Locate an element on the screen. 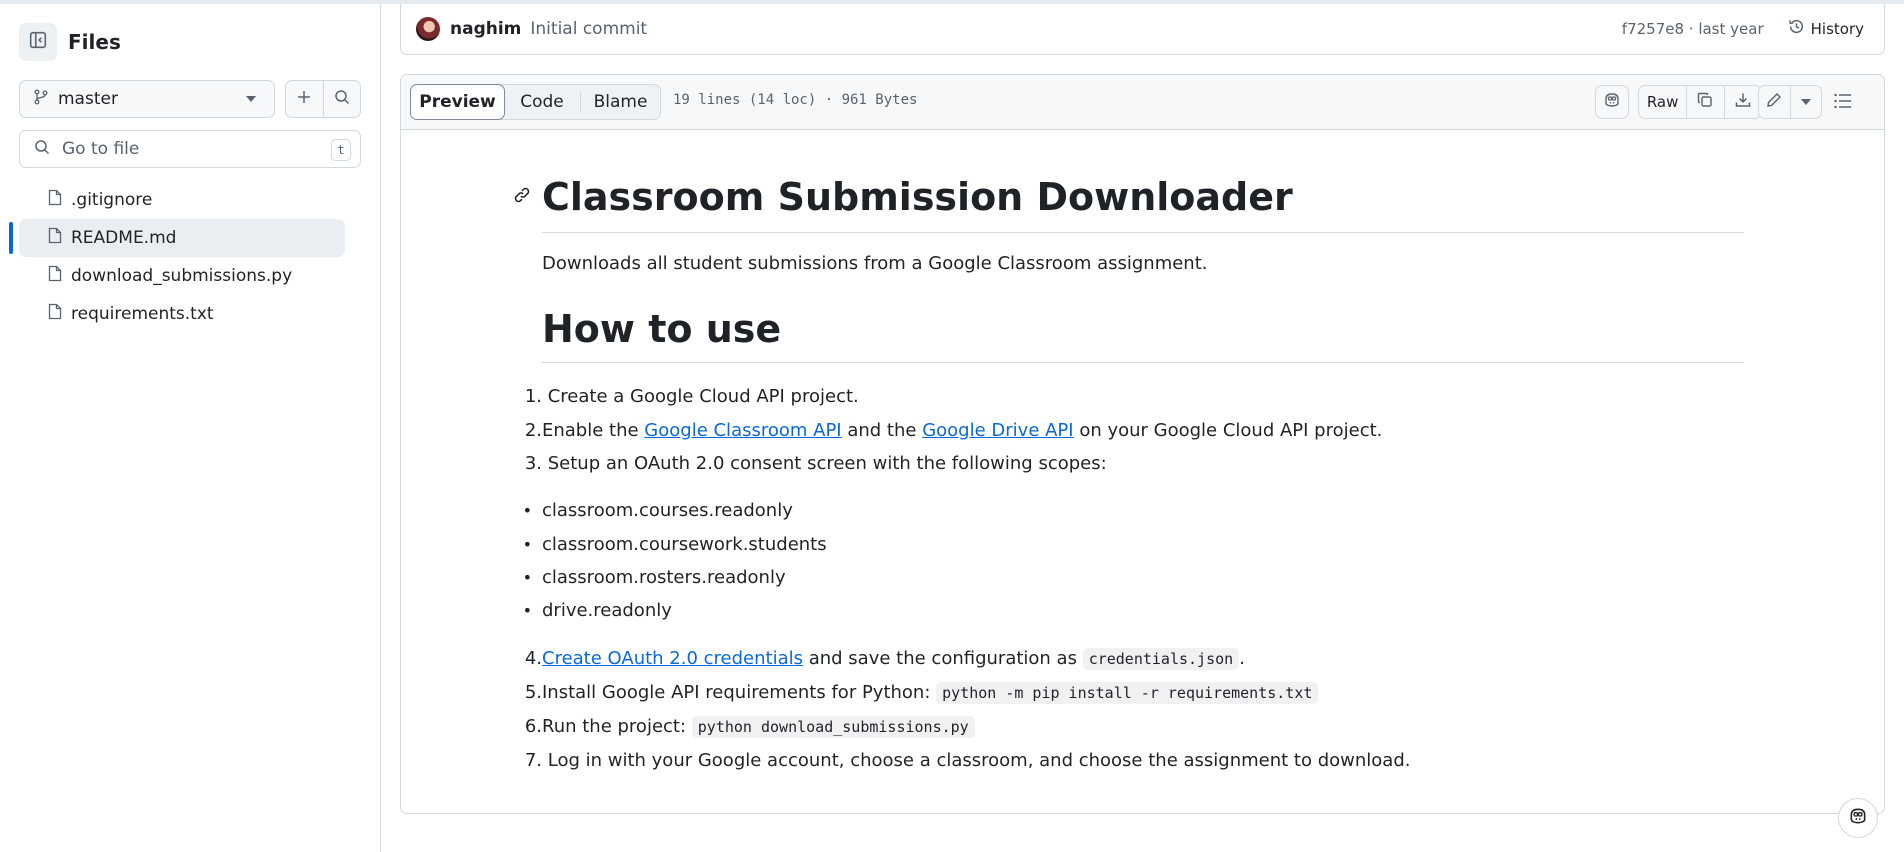 The height and width of the screenshot is (852, 1904). copy-icon is located at coordinates (1705, 102).